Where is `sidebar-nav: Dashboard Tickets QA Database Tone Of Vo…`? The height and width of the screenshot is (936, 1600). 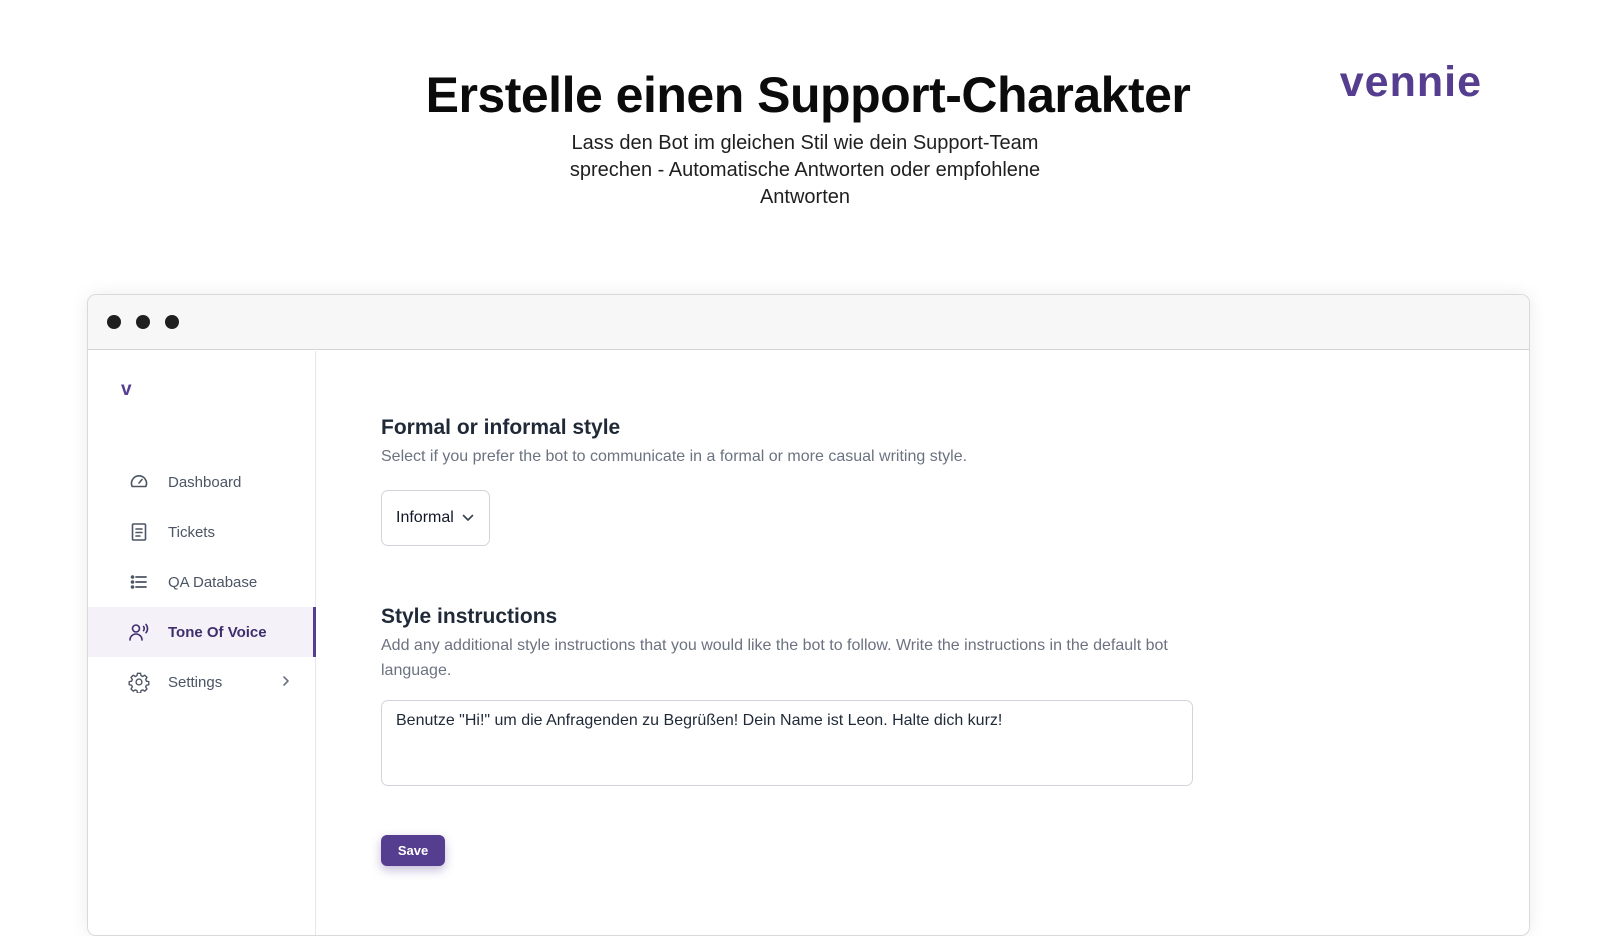
sidebar-nav: Dashboard Tickets QA Database Tone Of Vo… is located at coordinates (202, 582).